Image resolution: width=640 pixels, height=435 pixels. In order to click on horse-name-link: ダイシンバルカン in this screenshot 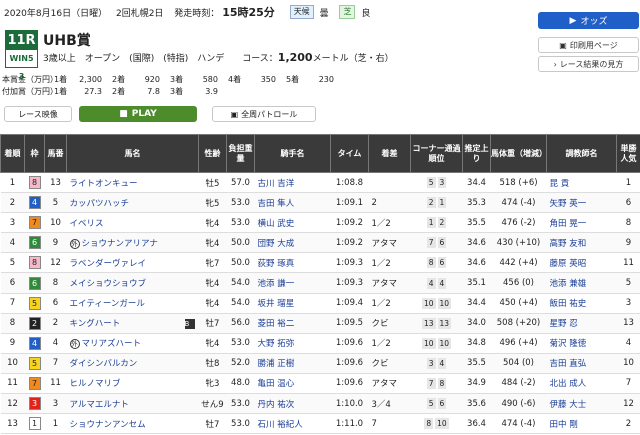, I will do `click(104, 364)`.